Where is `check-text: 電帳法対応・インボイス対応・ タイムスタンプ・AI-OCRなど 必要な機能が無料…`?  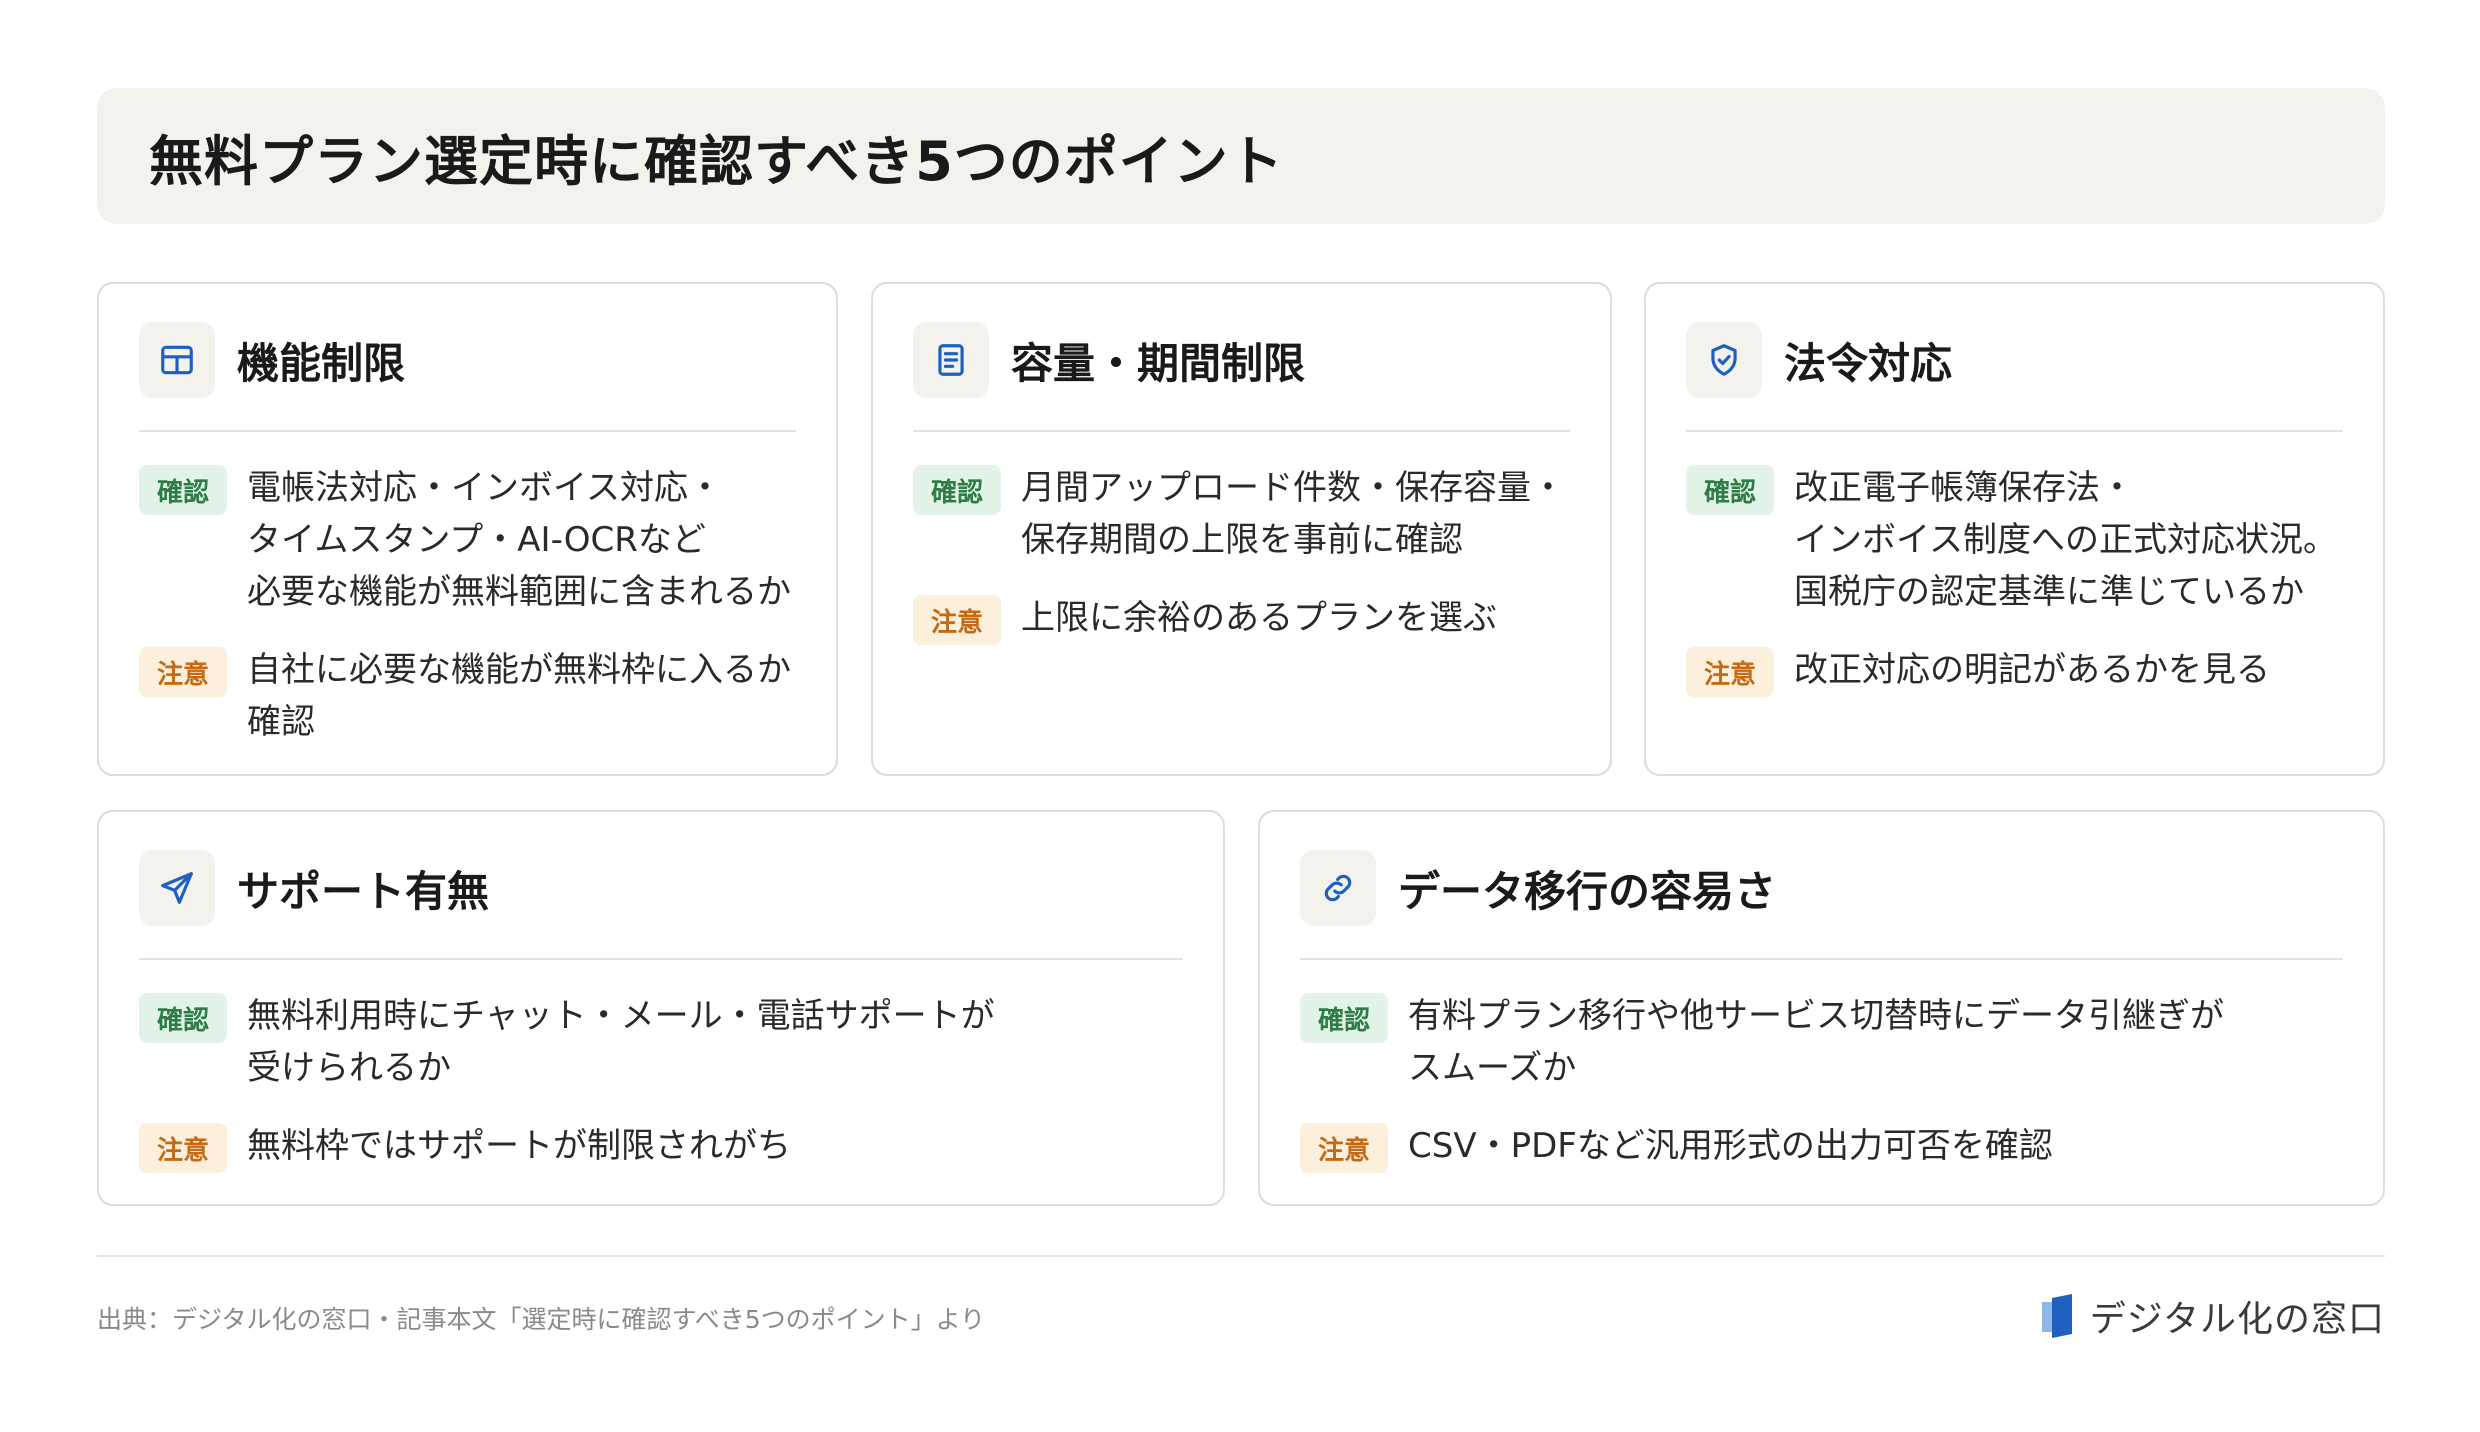
check-text: 電帳法対応・インボイス対応・ タイムスタンプ・AI-OCRなど 必要な機能が無料… is located at coordinates (519, 540).